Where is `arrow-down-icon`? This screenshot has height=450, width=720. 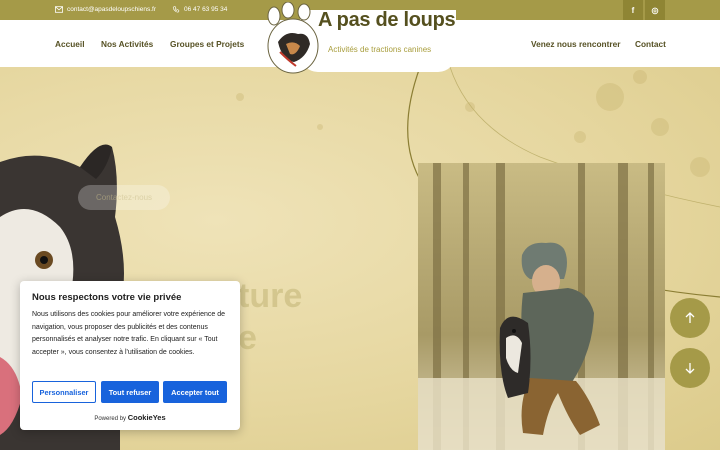 arrow-down-icon is located at coordinates (690, 368).